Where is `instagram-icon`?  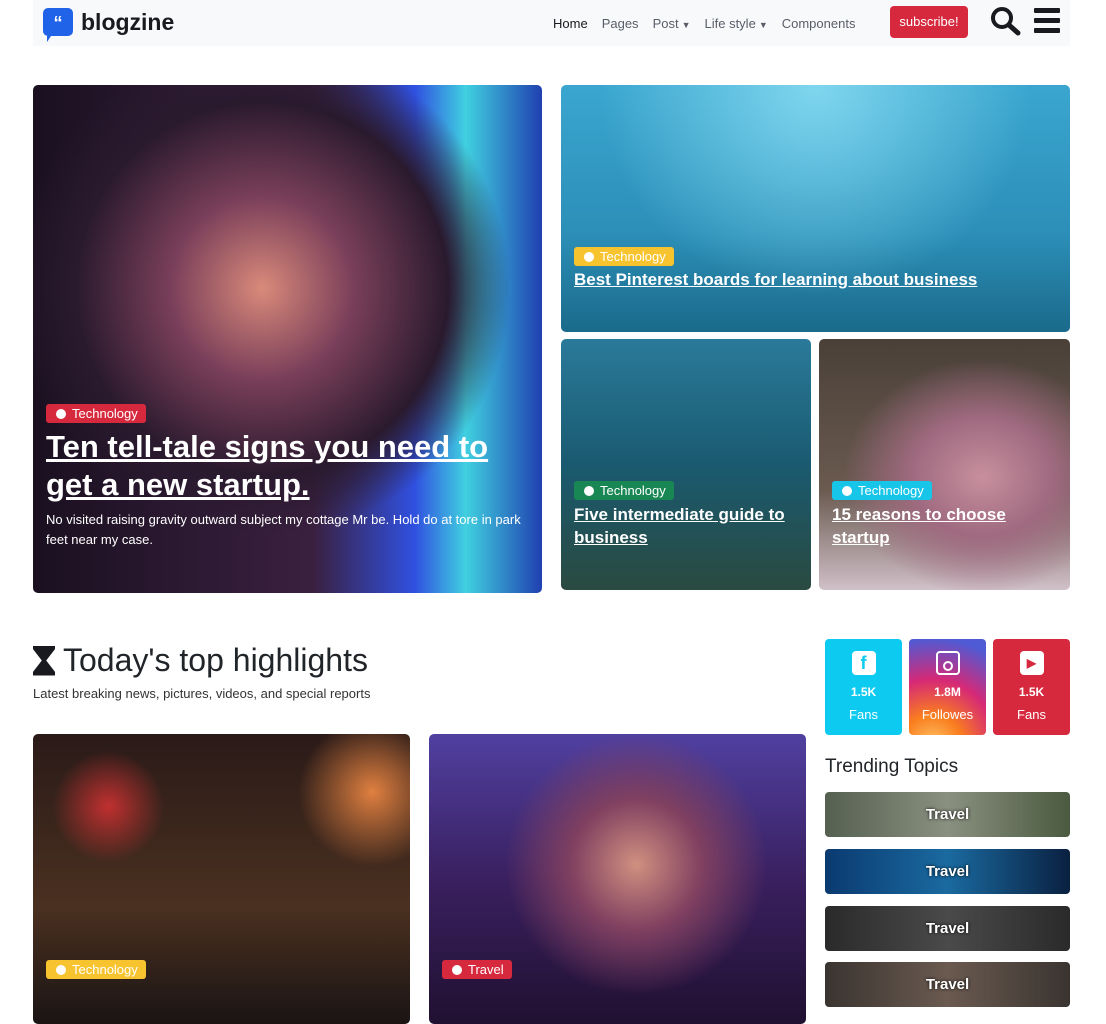
instagram-icon is located at coordinates (947, 663).